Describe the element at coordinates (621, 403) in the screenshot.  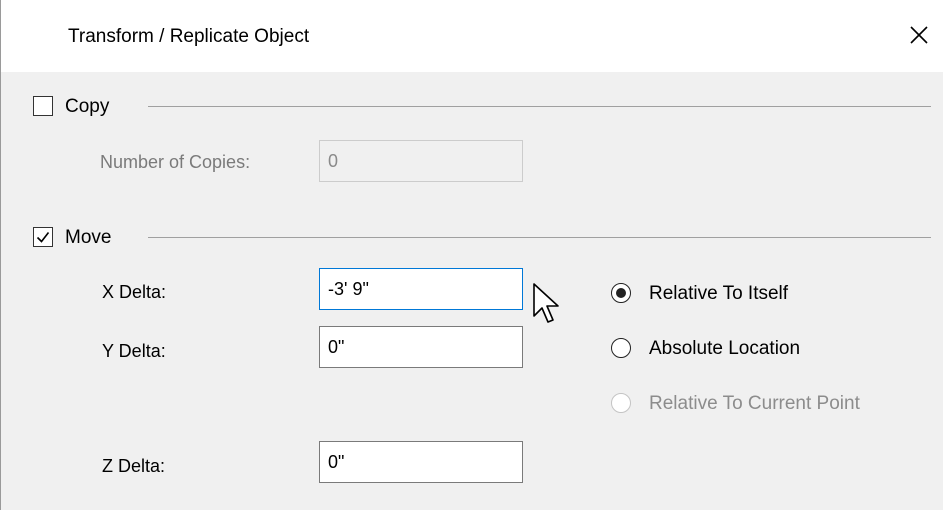
I see `radio-relative-to-current-point` at that location.